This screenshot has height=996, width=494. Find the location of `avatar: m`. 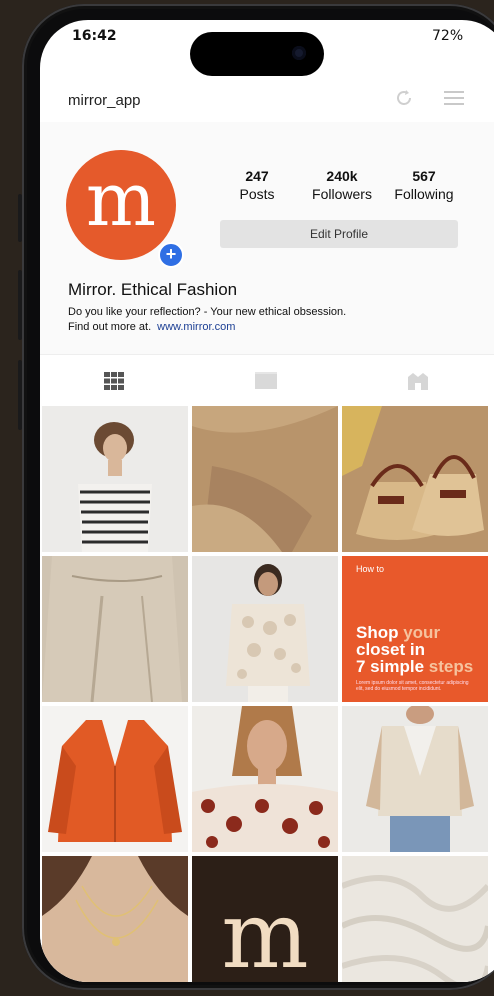

avatar: m is located at coordinates (121, 205).